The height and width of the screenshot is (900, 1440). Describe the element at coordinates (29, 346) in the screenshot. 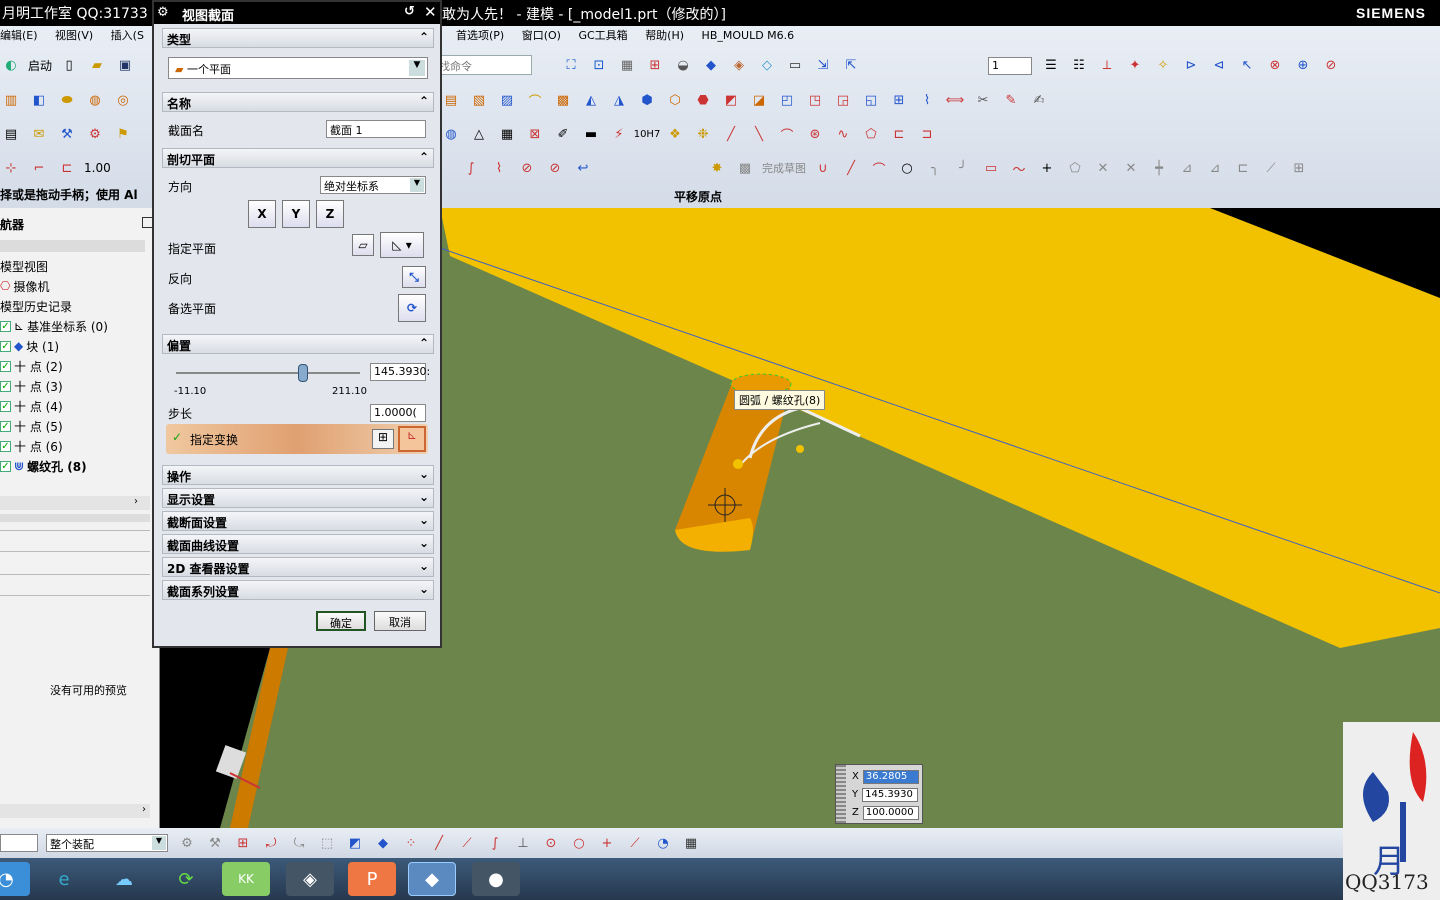

I see `tree-item-block: ✓ ◆ 块 (1)` at that location.